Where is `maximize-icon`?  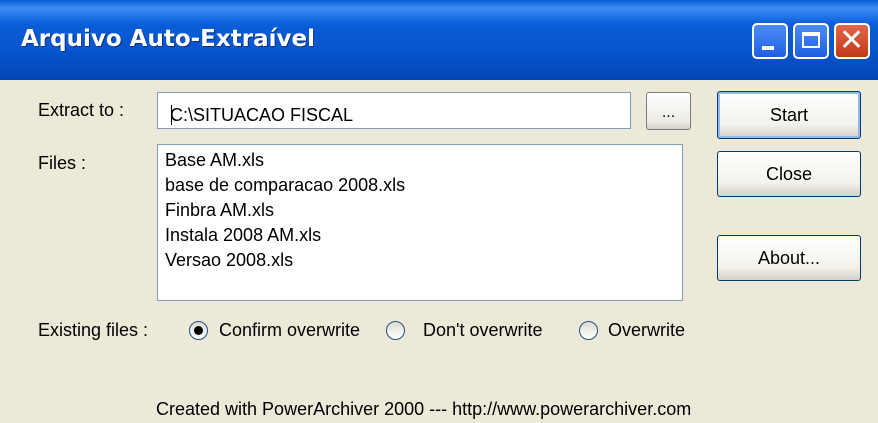
maximize-icon is located at coordinates (811, 40).